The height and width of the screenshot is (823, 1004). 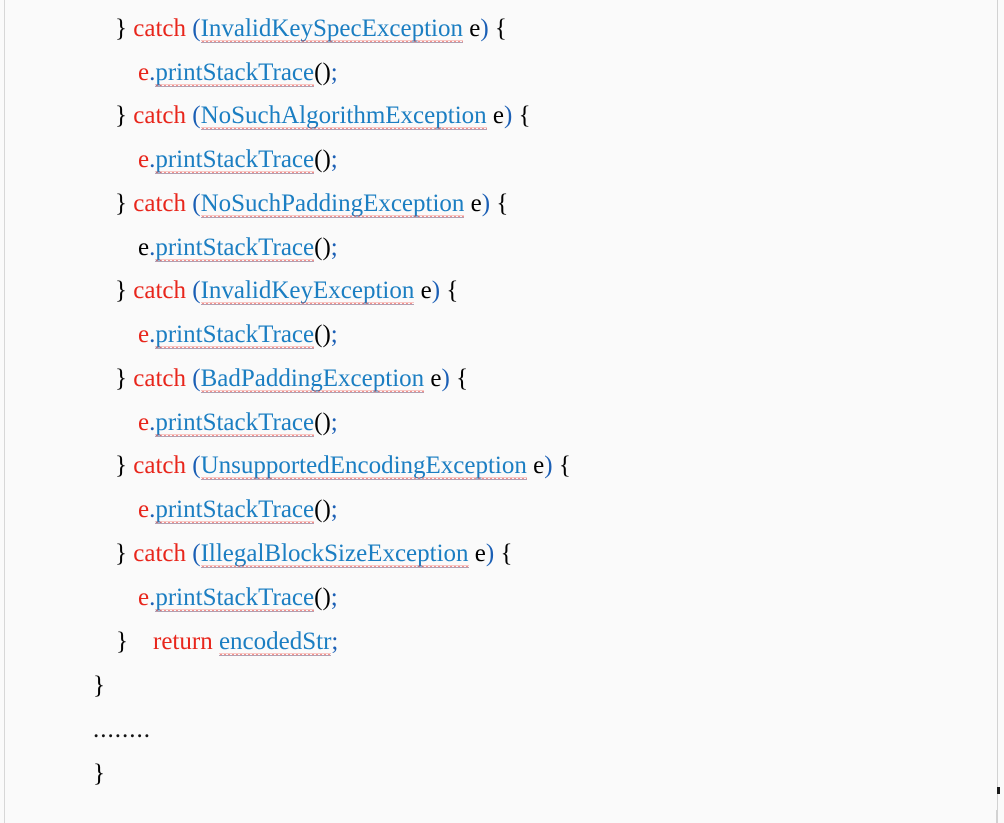 I want to click on misspelled-identifier: UnsupportedEncodingException, so click(x=363, y=466).